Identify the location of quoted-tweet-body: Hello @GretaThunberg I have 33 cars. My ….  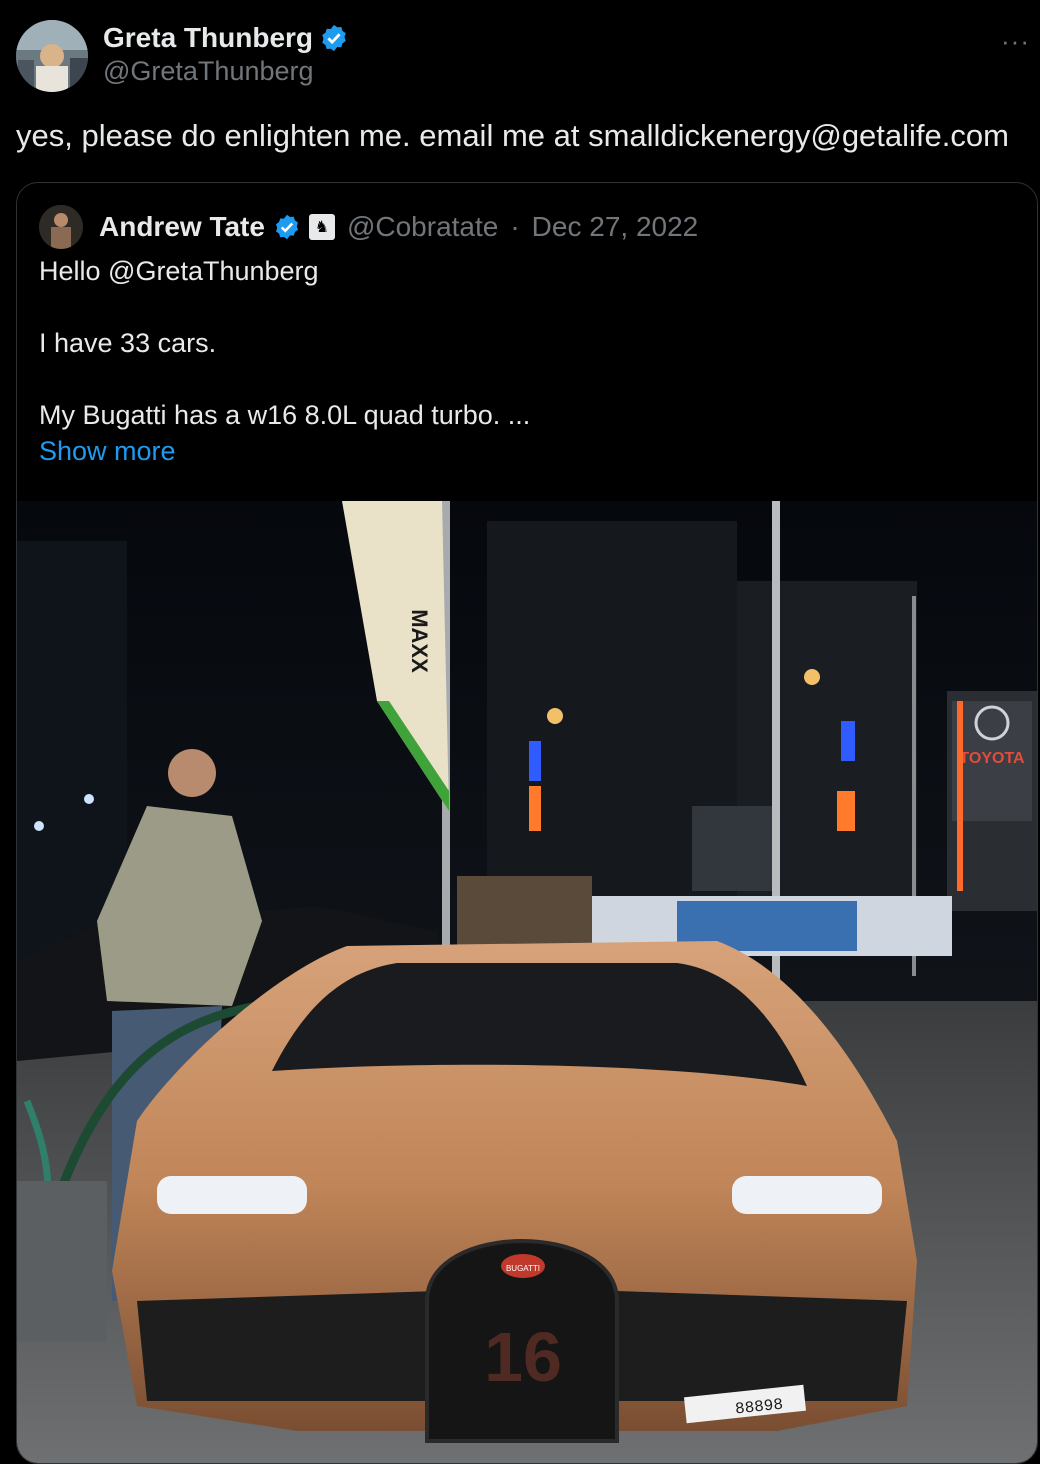
(284, 361).